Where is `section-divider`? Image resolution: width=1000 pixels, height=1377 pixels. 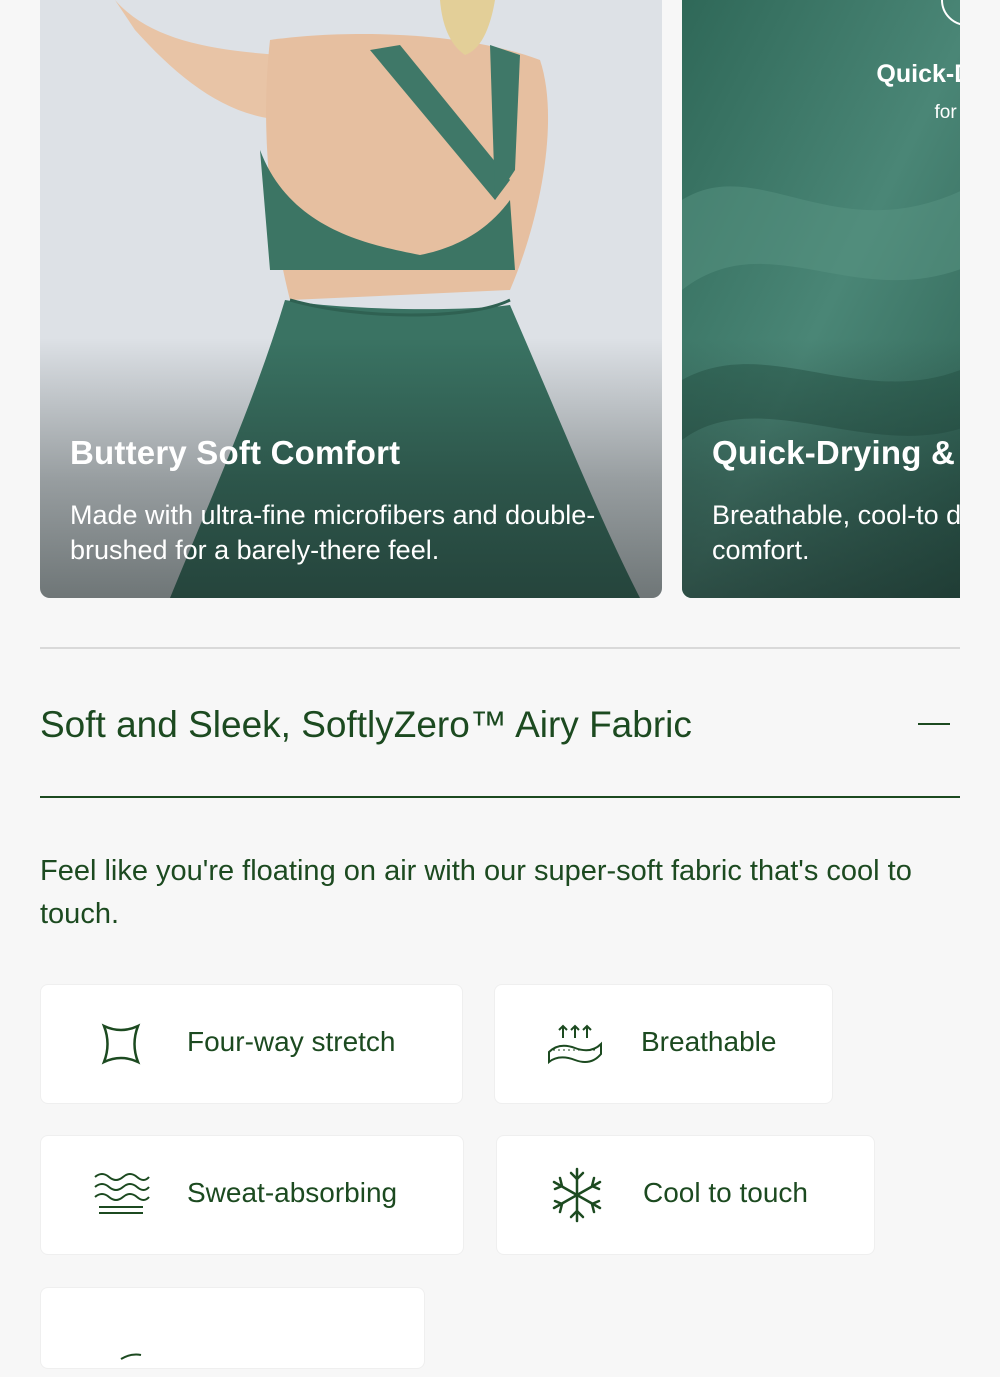
section-divider is located at coordinates (500, 648).